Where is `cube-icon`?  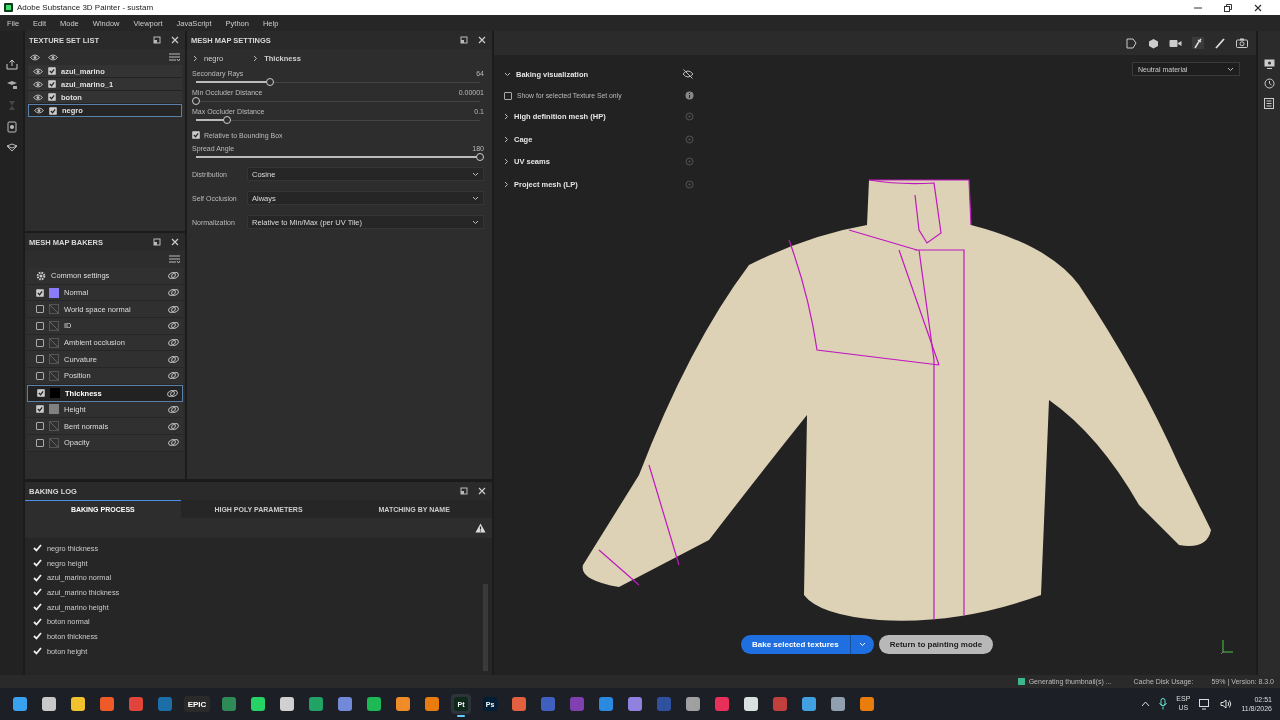 cube-icon is located at coordinates (1153, 43).